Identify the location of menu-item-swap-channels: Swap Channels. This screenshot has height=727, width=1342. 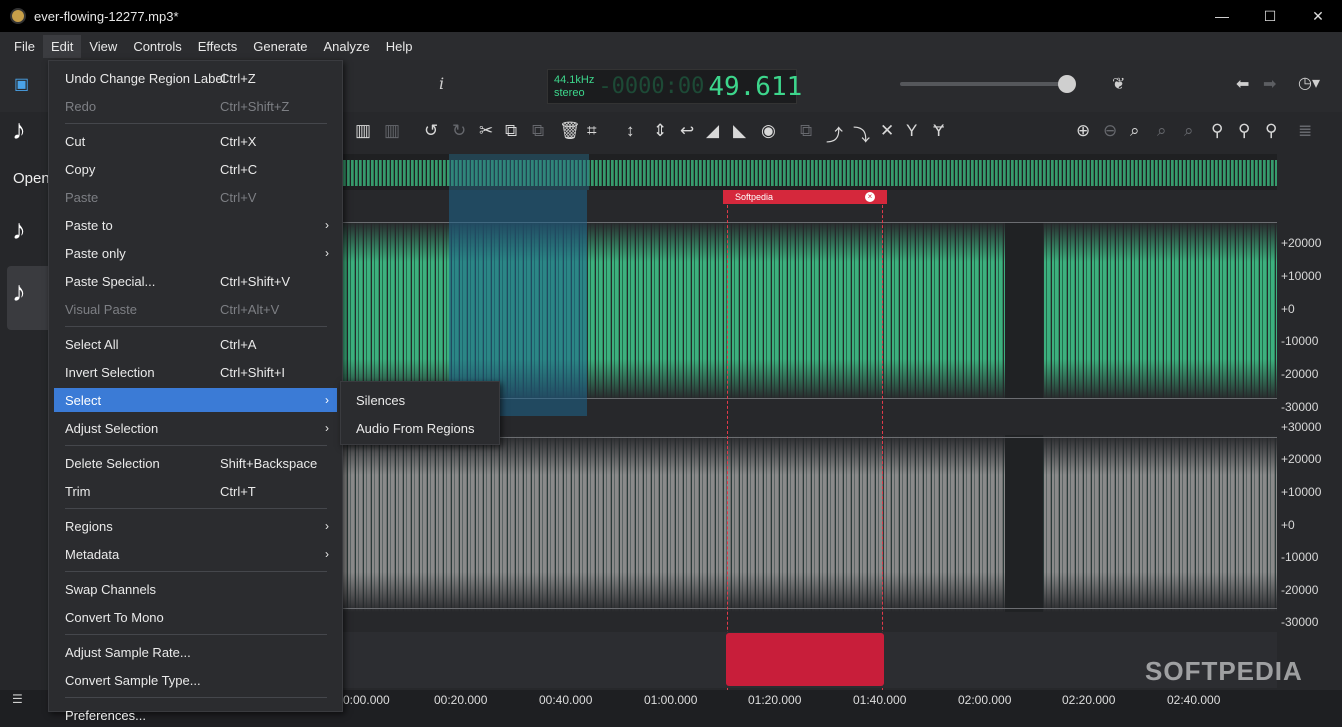
(195, 589).